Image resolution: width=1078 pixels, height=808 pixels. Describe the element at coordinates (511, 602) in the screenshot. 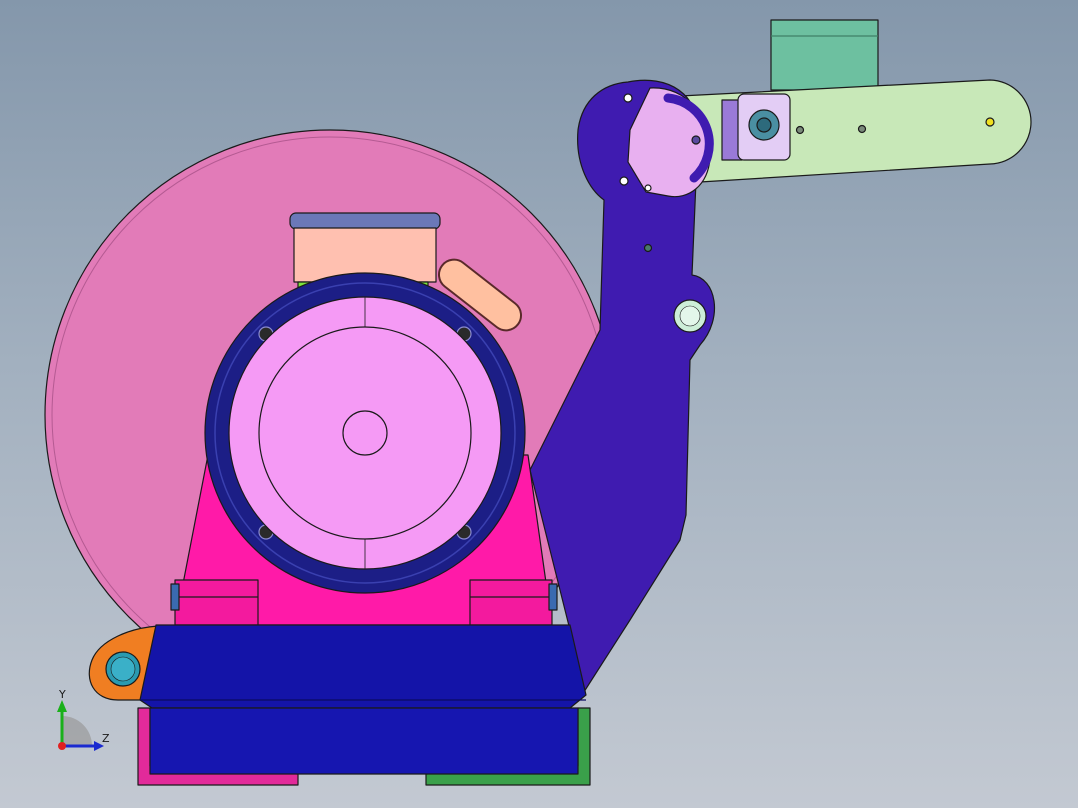

I see `housing-foot-right` at that location.